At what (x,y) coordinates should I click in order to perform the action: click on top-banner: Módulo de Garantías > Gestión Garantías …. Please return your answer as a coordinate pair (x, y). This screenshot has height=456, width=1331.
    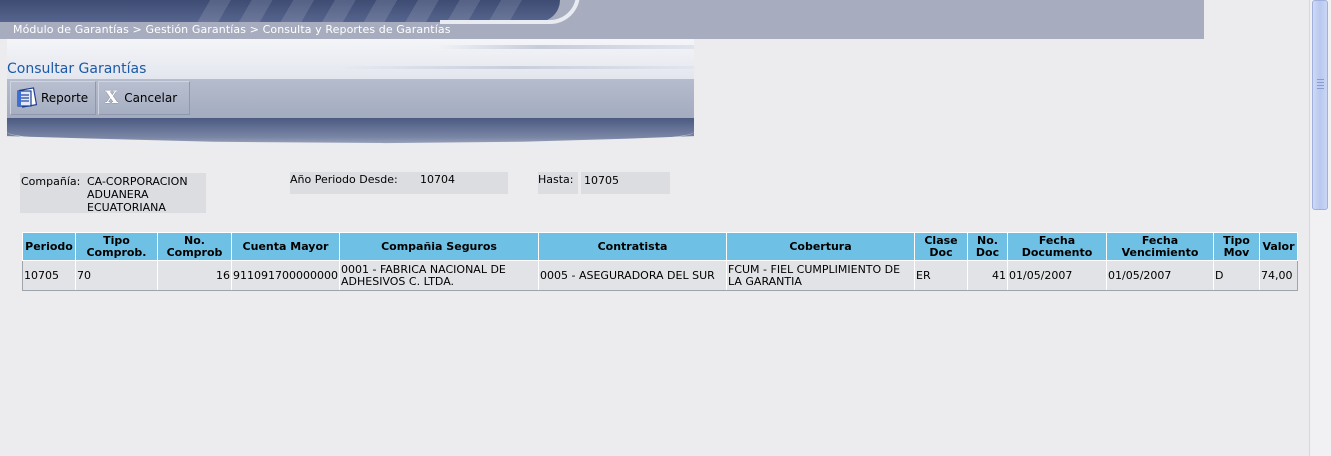
    Looking at the image, I should click on (602, 19).